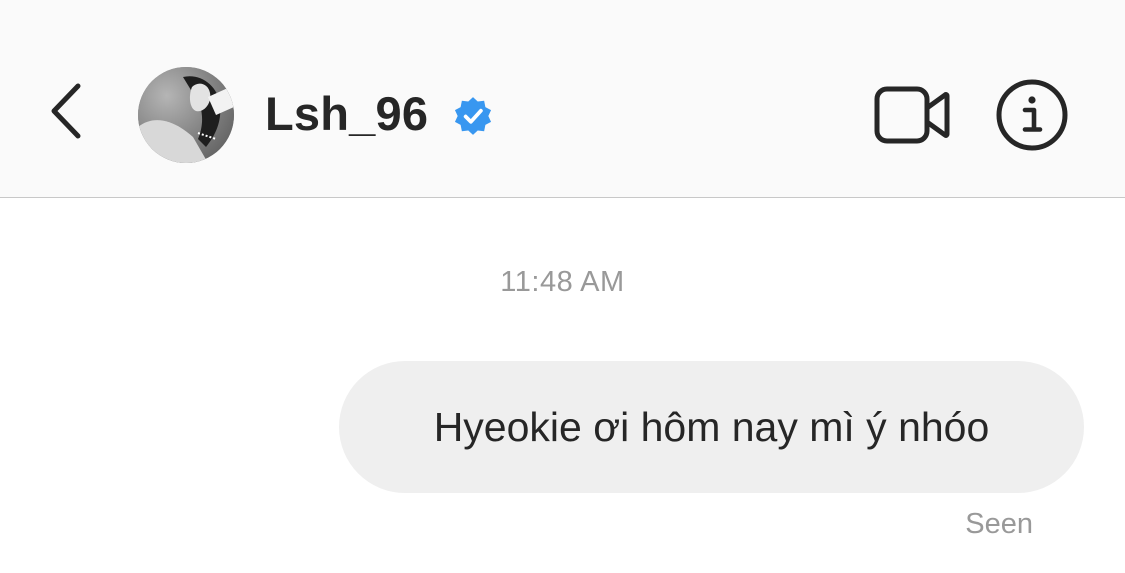 The width and height of the screenshot is (1125, 573). I want to click on info-button, so click(1032, 115).